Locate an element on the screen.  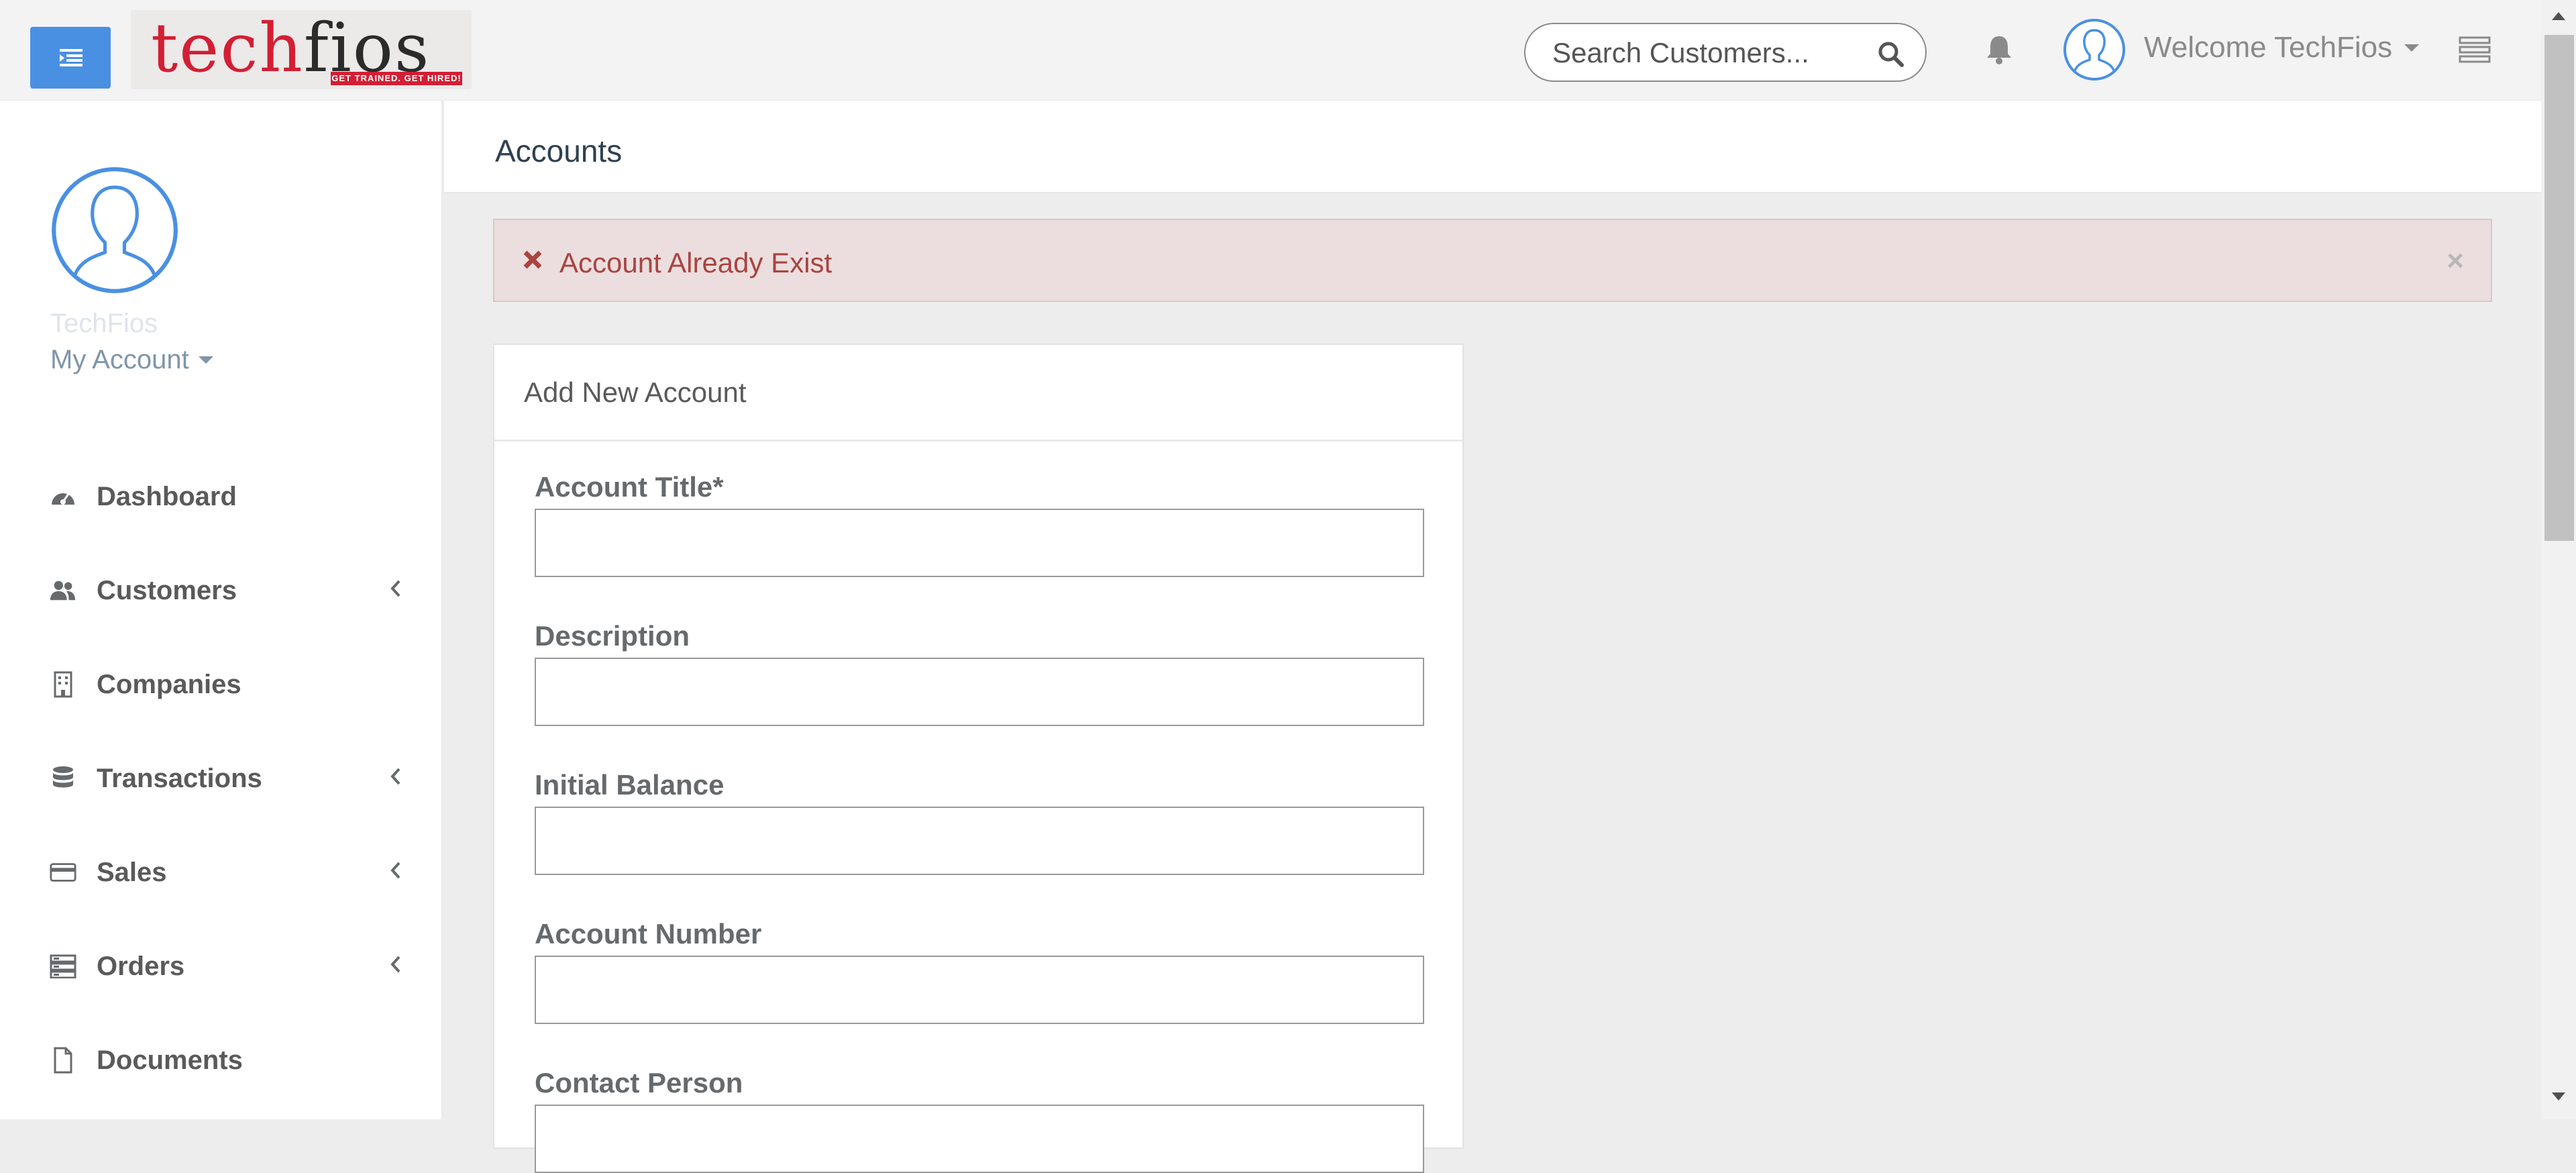
sidebar-user-name: TechFios is located at coordinates (104, 323).